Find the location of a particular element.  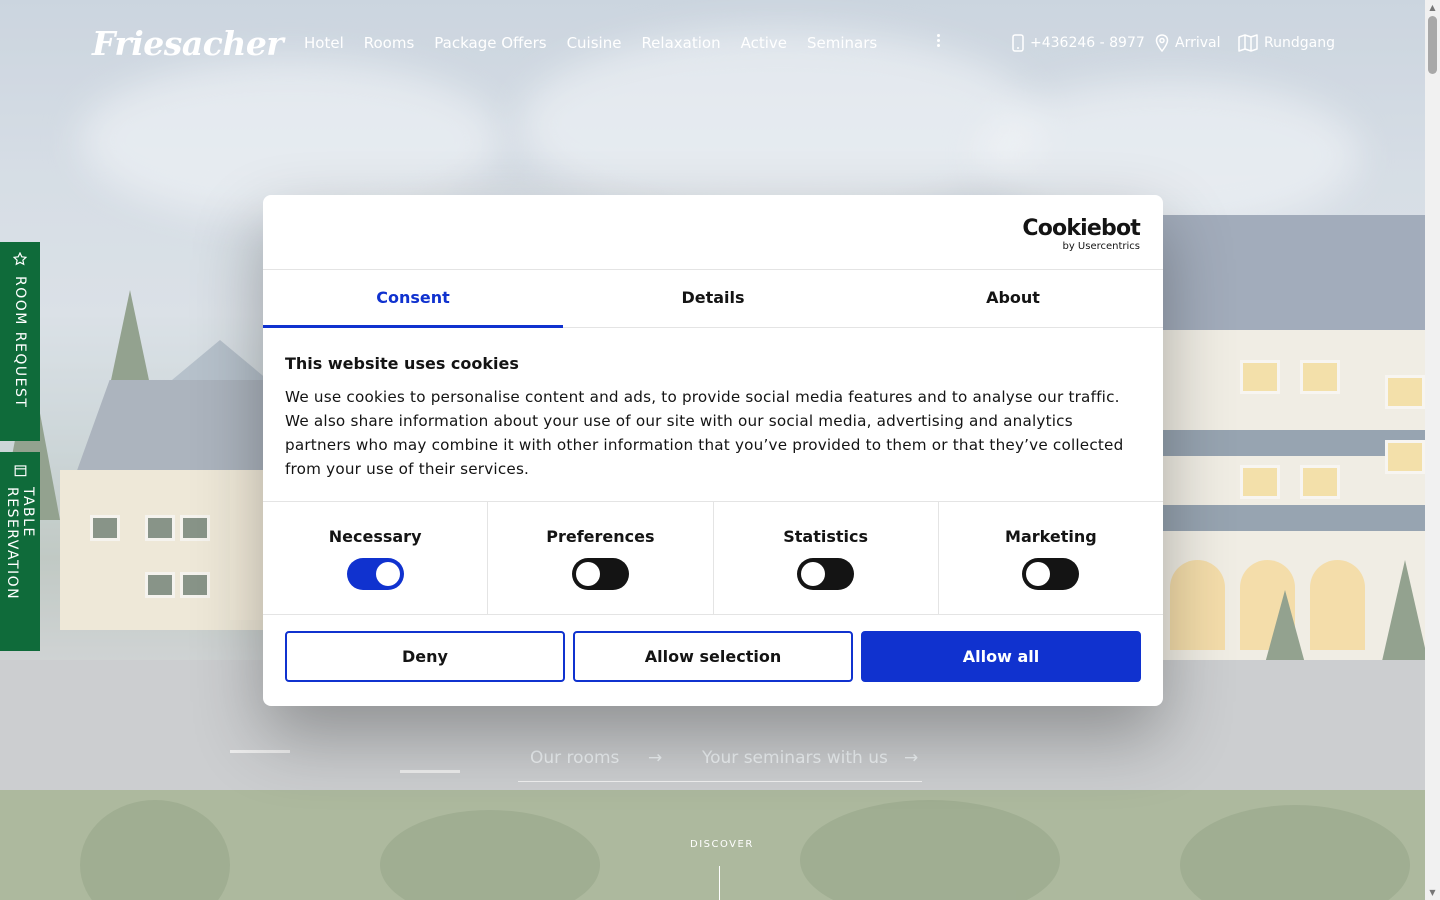

table-reservation-label: TABLE RESERVATION is located at coordinates (20, 543).